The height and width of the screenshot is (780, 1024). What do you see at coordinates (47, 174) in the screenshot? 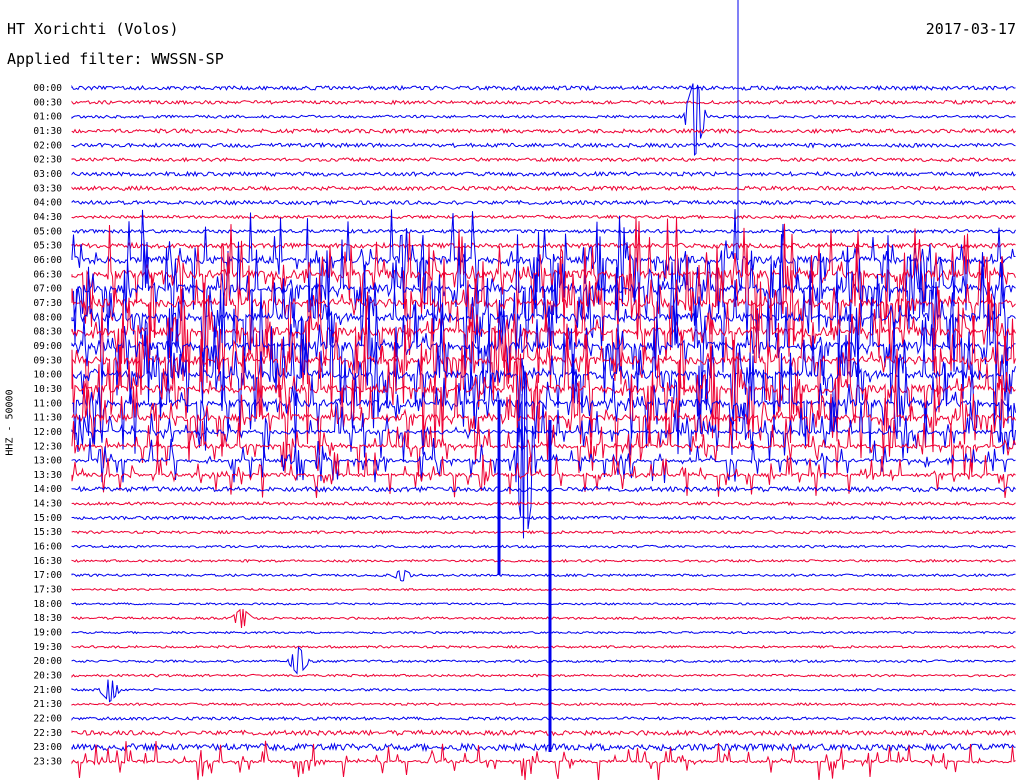
I see `row-label: 03:00` at bounding box center [47, 174].